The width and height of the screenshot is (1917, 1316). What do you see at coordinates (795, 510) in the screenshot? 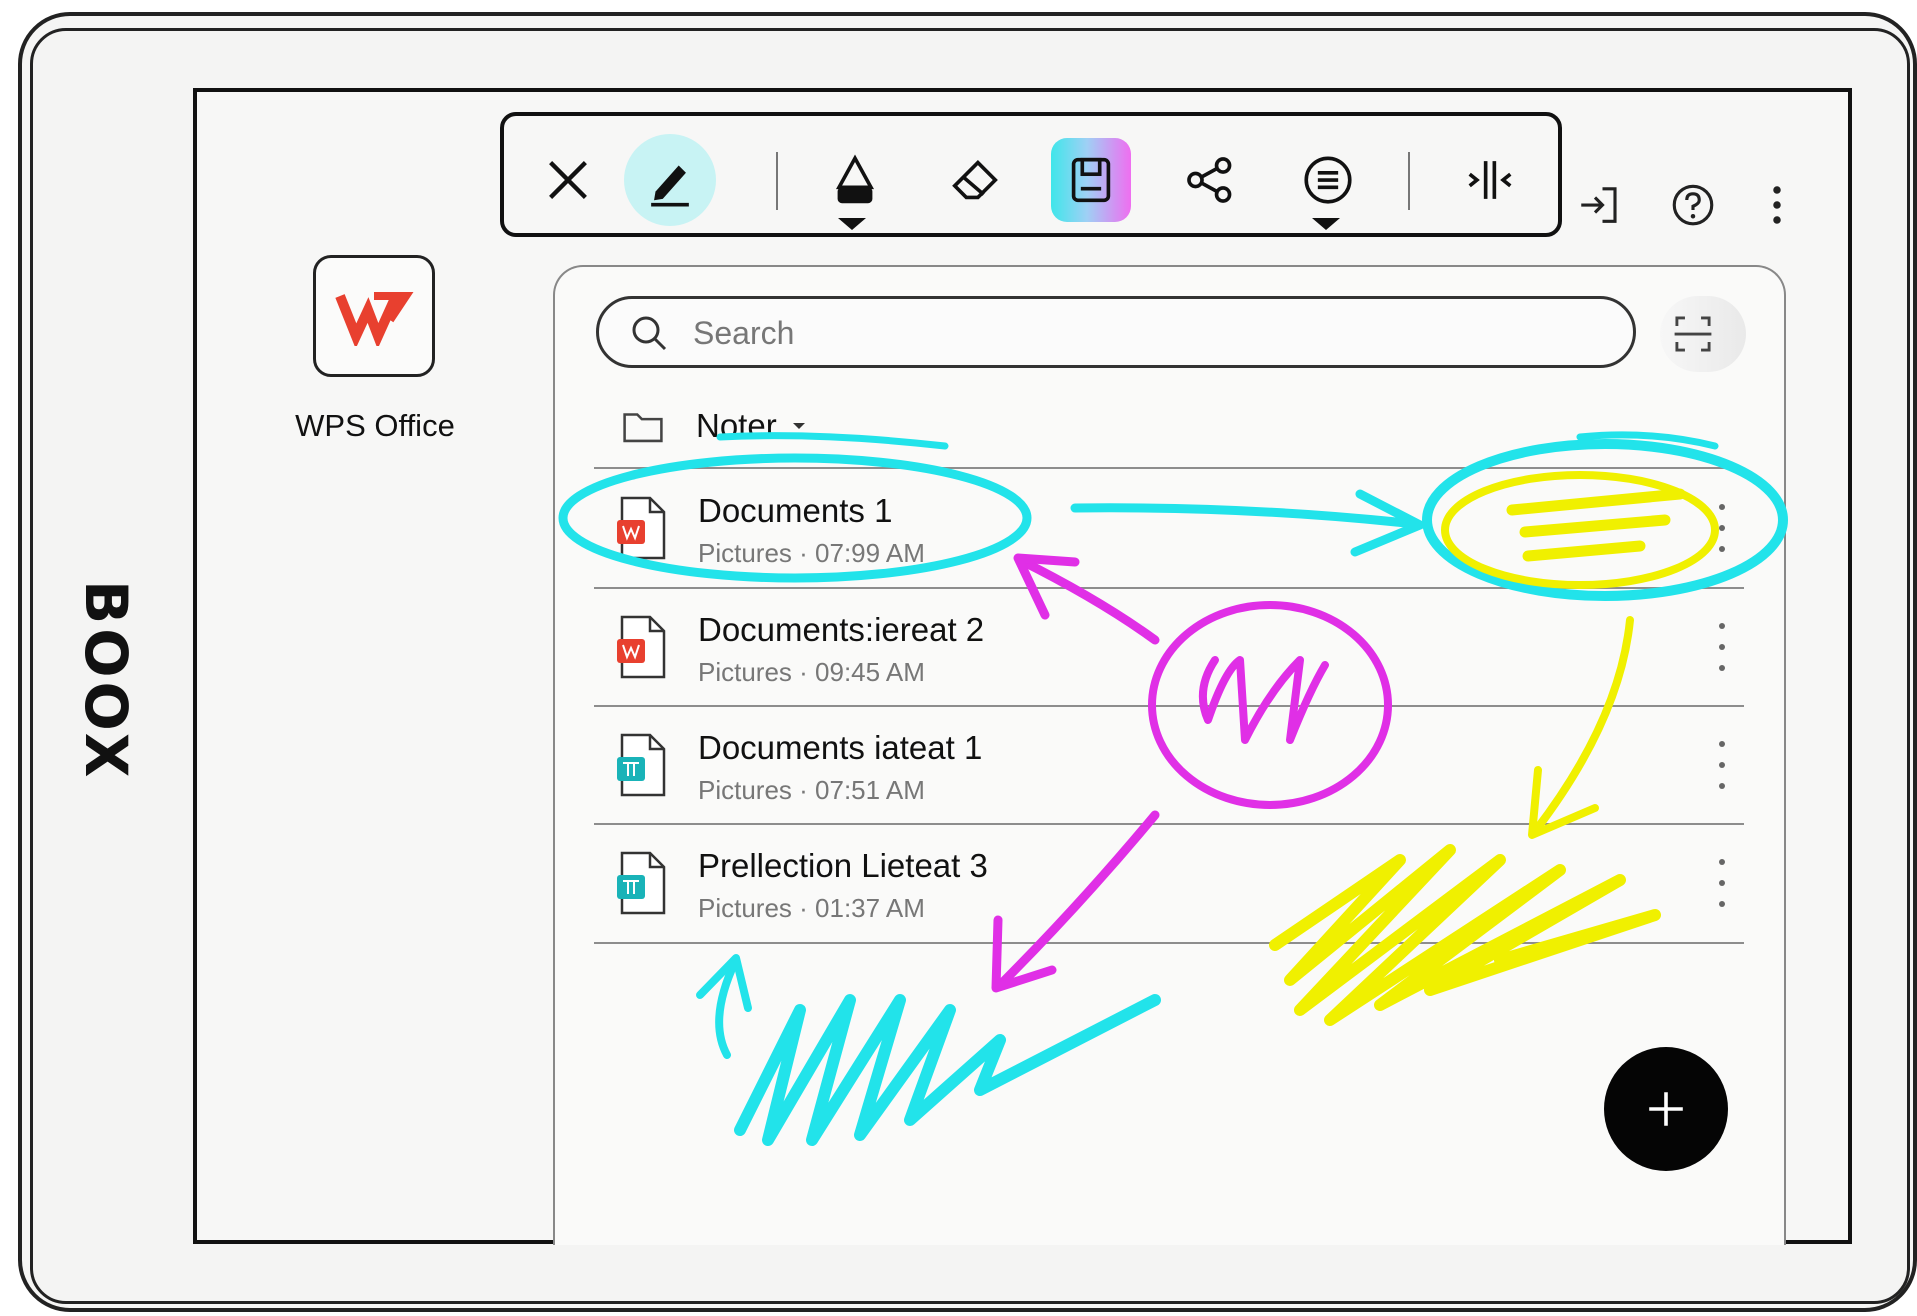
I see `file-name: Documents 1` at bounding box center [795, 510].